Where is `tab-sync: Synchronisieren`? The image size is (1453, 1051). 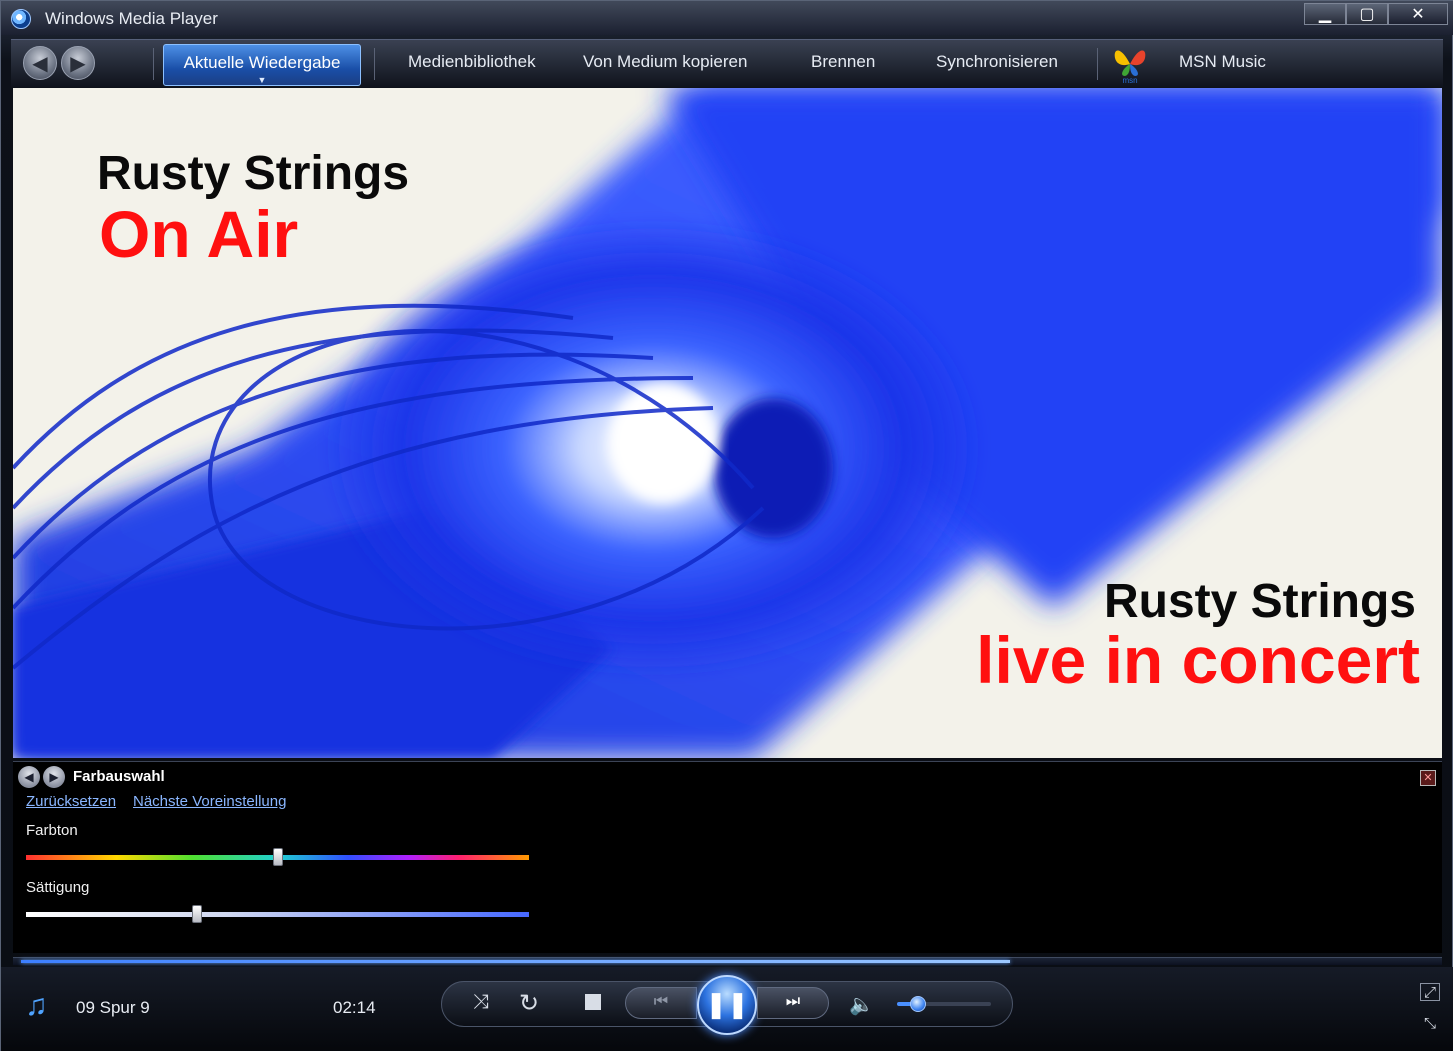 tab-sync: Synchronisieren is located at coordinates (997, 62).